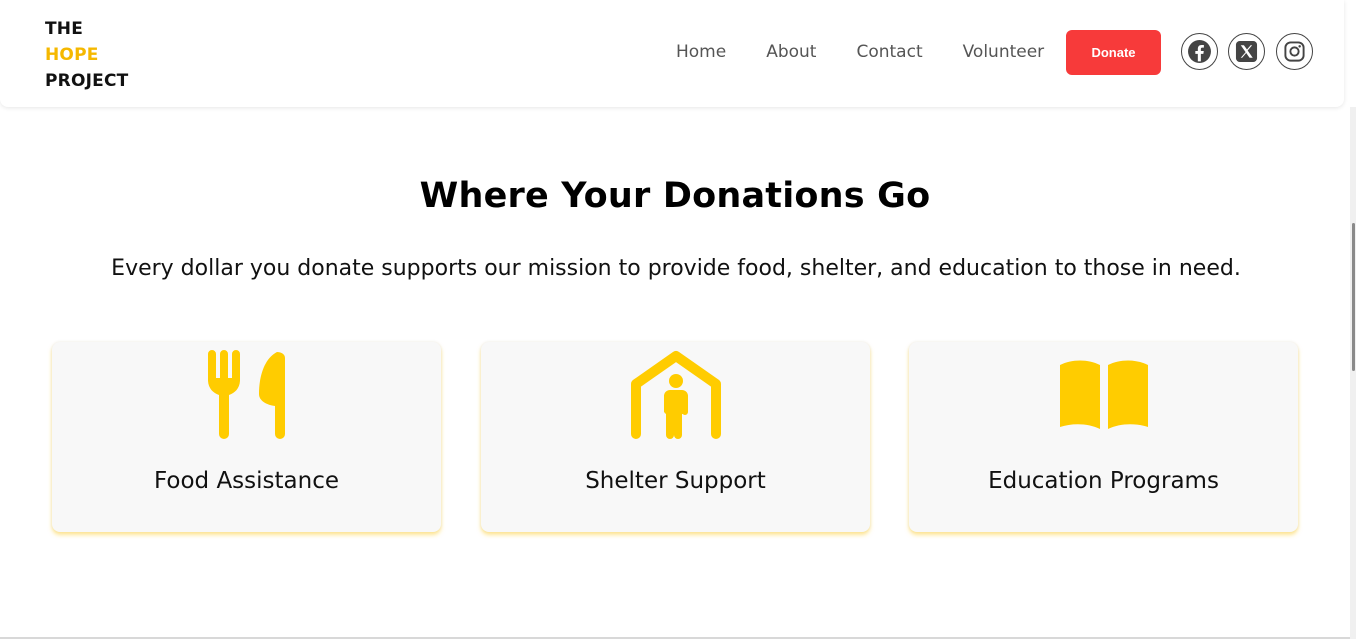 This screenshot has height=639, width=1356. What do you see at coordinates (889, 52) in the screenshot?
I see `nav-link-contact: Contact` at bounding box center [889, 52].